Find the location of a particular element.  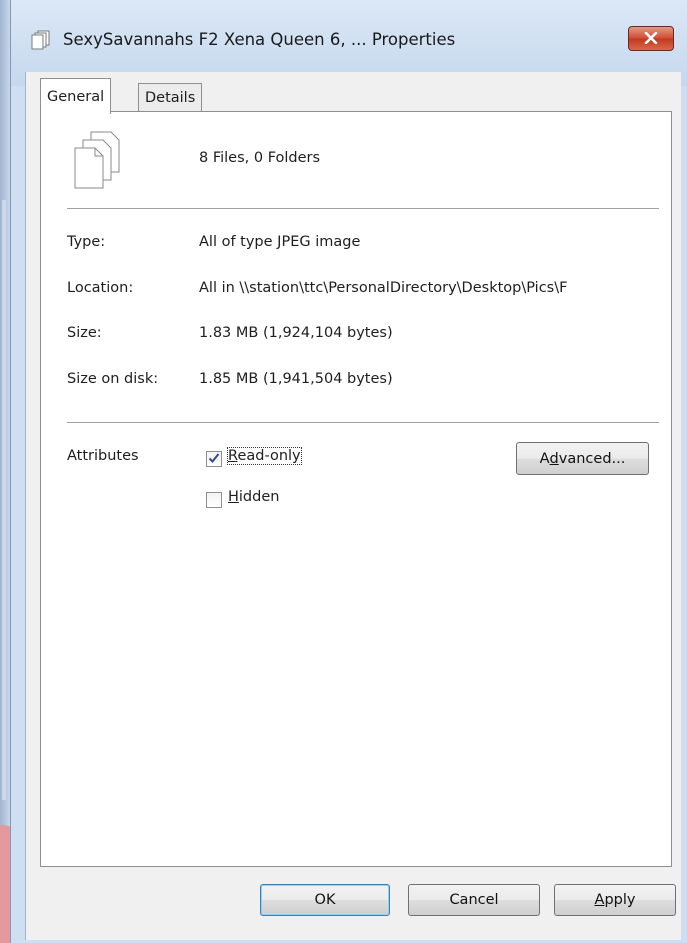

tab-general: General is located at coordinates (76, 96).